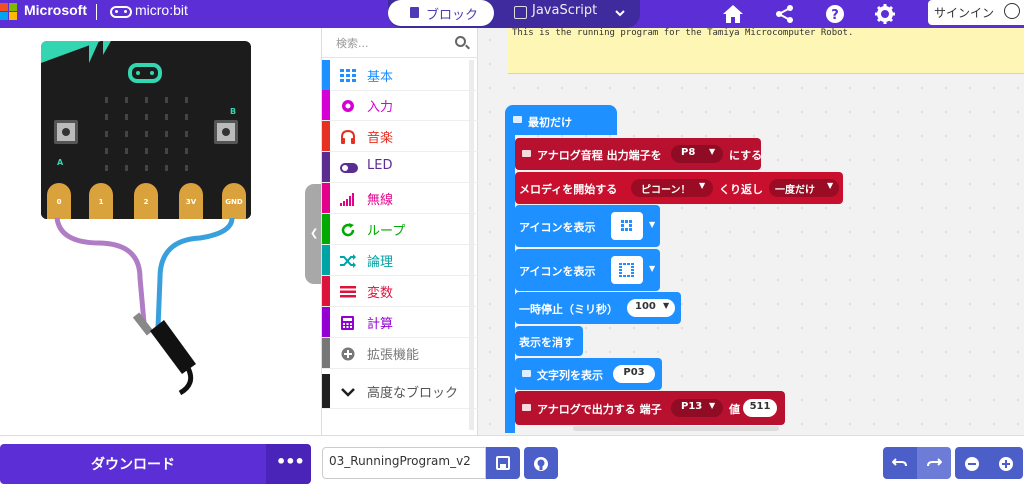 The image size is (1024, 485). Describe the element at coordinates (348, 229) in the screenshot. I see `refresh-icon` at that location.